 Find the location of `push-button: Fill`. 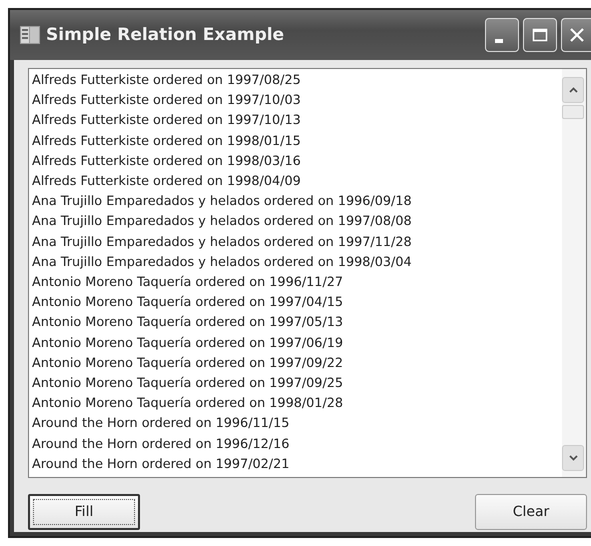

push-button: Fill is located at coordinates (84, 512).